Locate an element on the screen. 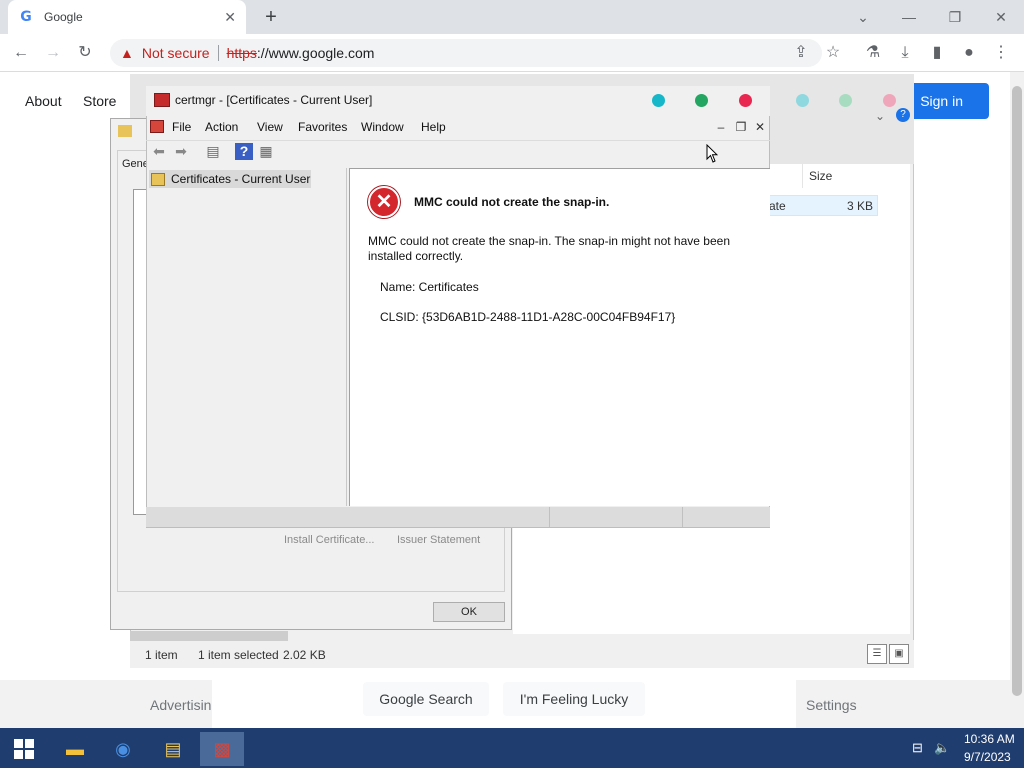  warning-icon: ▲ is located at coordinates (127, 53).